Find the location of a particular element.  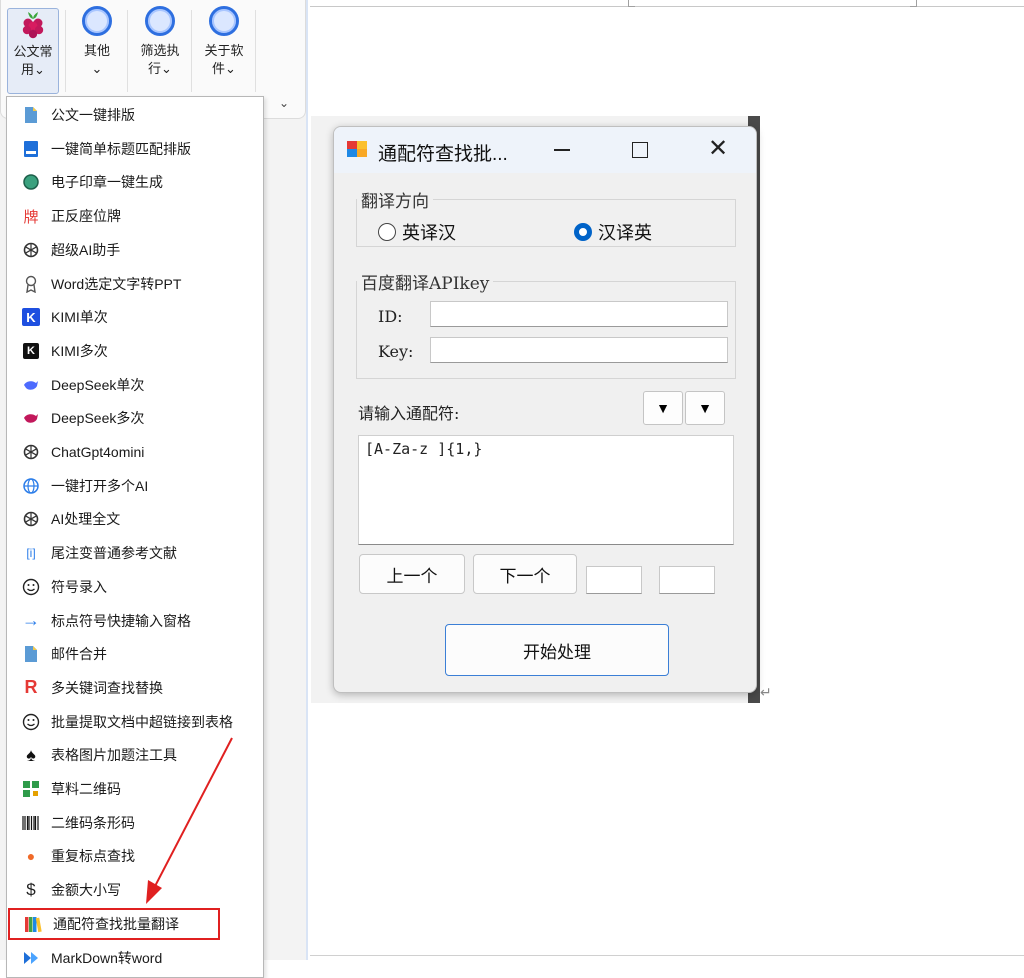

menu-item: K KIMI单次 is located at coordinates (135, 317).